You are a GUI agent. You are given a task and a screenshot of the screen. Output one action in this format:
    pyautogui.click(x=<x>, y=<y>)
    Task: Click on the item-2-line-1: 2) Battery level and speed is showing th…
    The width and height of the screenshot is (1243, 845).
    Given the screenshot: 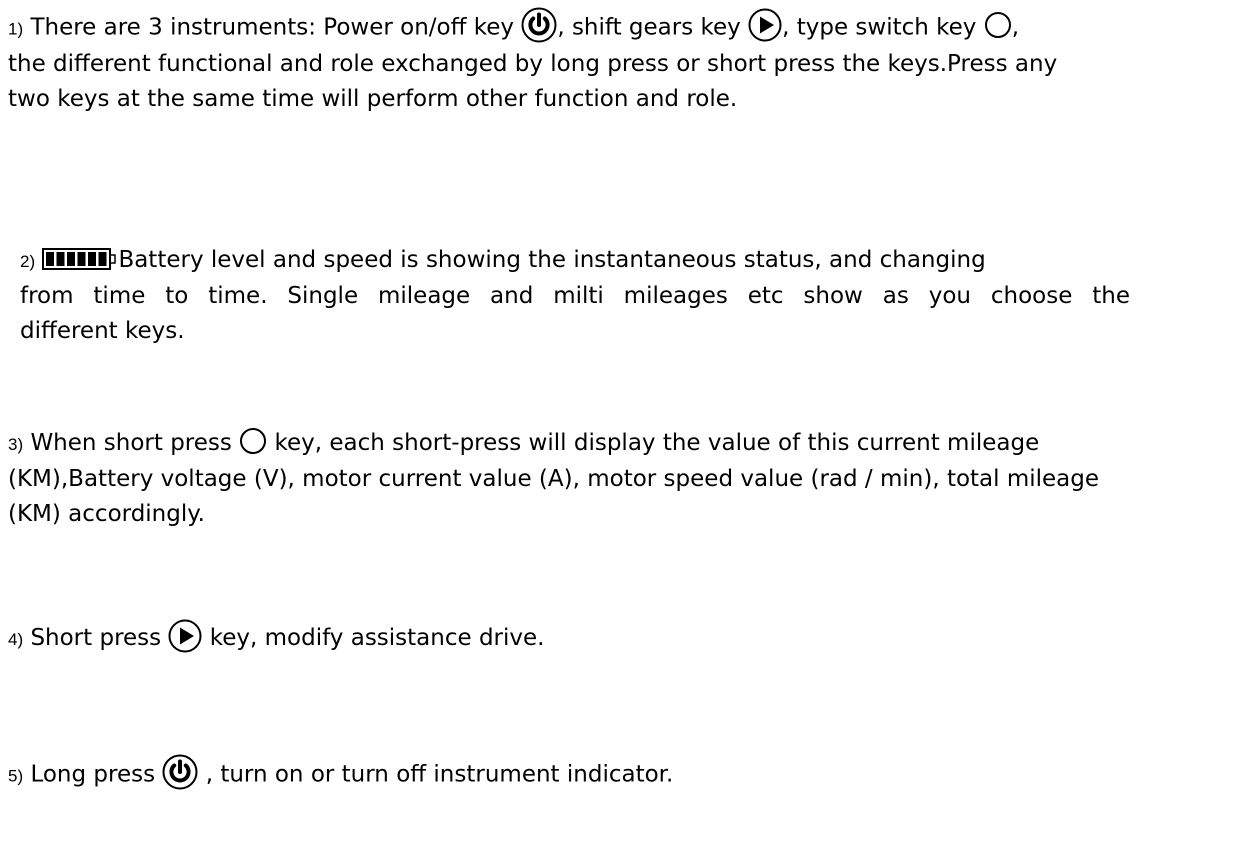 What is the action you would take?
    pyautogui.click(x=575, y=261)
    